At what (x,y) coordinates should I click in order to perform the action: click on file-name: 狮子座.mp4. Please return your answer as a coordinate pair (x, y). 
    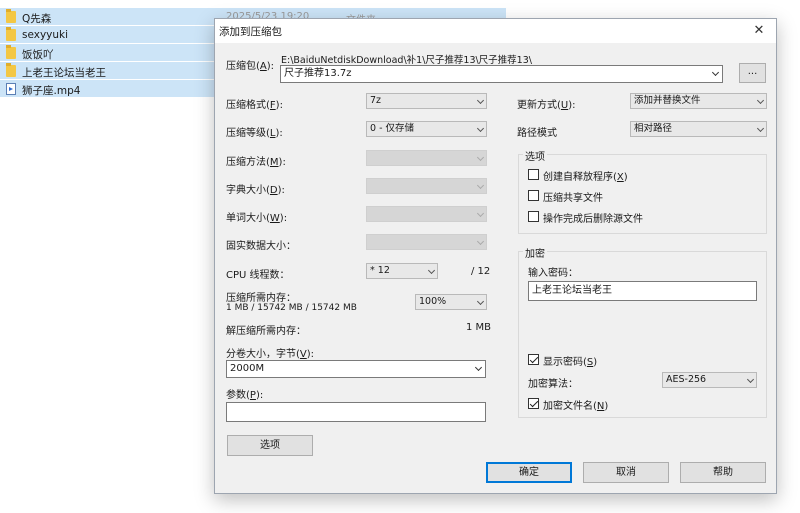
    Looking at the image, I should click on (51, 91).